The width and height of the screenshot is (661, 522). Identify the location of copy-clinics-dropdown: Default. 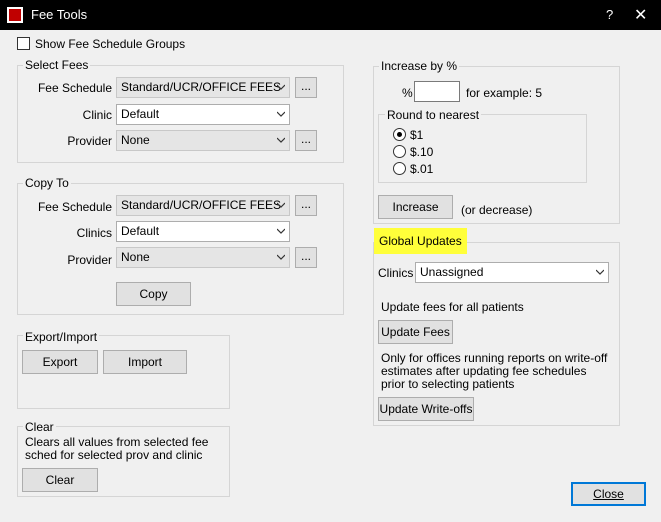
(203, 231).